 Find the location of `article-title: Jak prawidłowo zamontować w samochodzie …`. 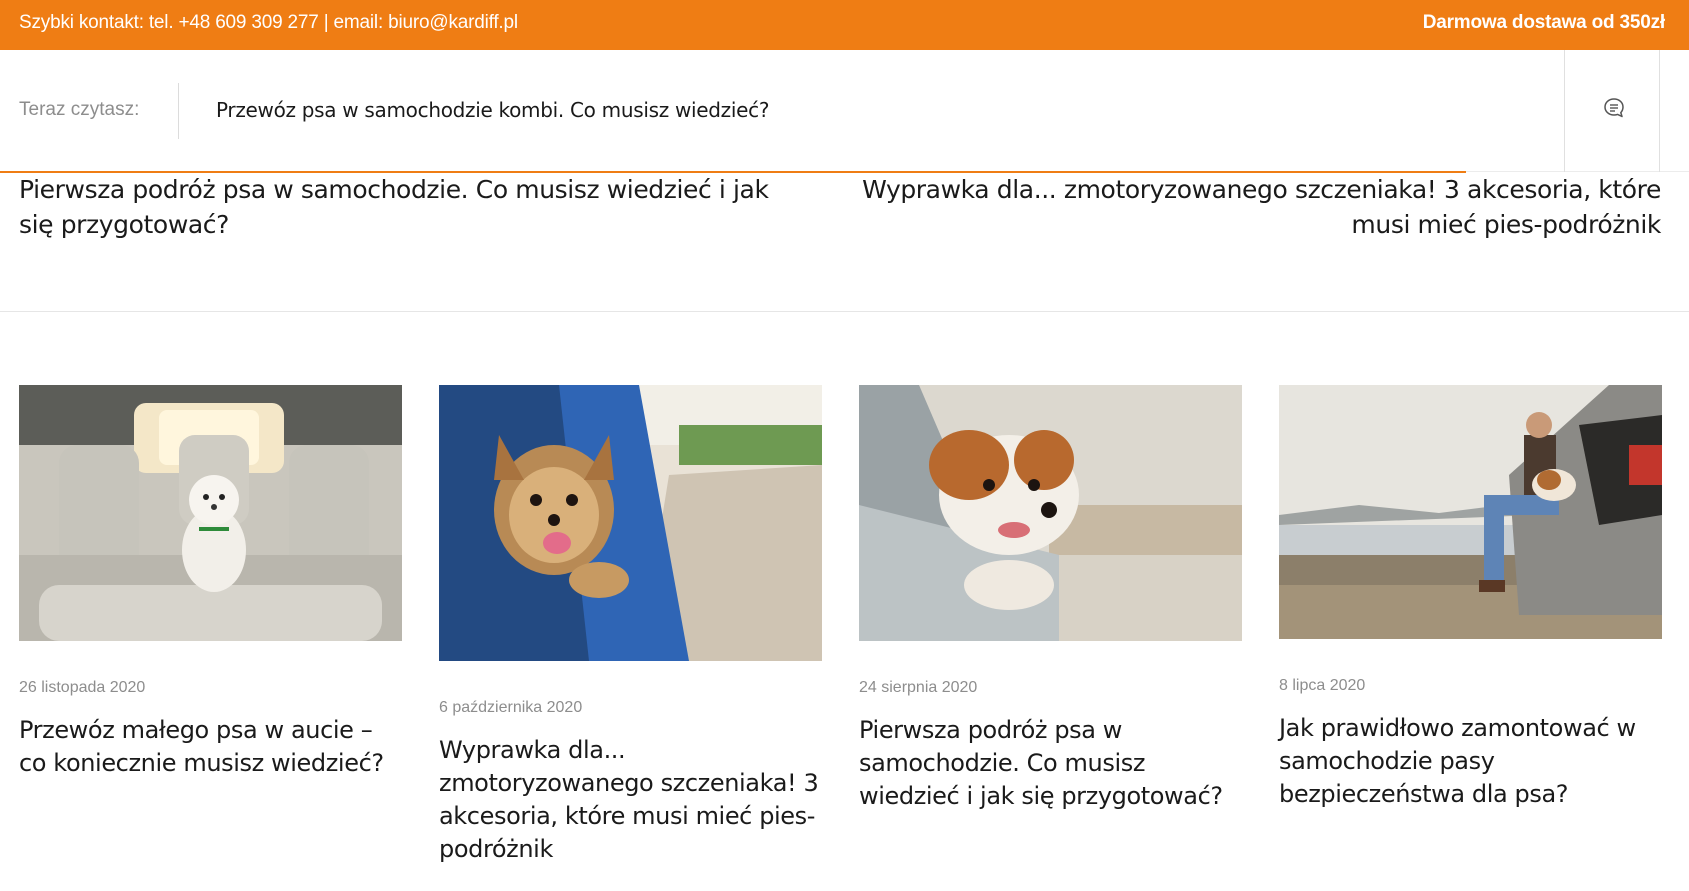

article-title: Jak prawidłowo zamontować w samochodzie … is located at coordinates (1471, 761).